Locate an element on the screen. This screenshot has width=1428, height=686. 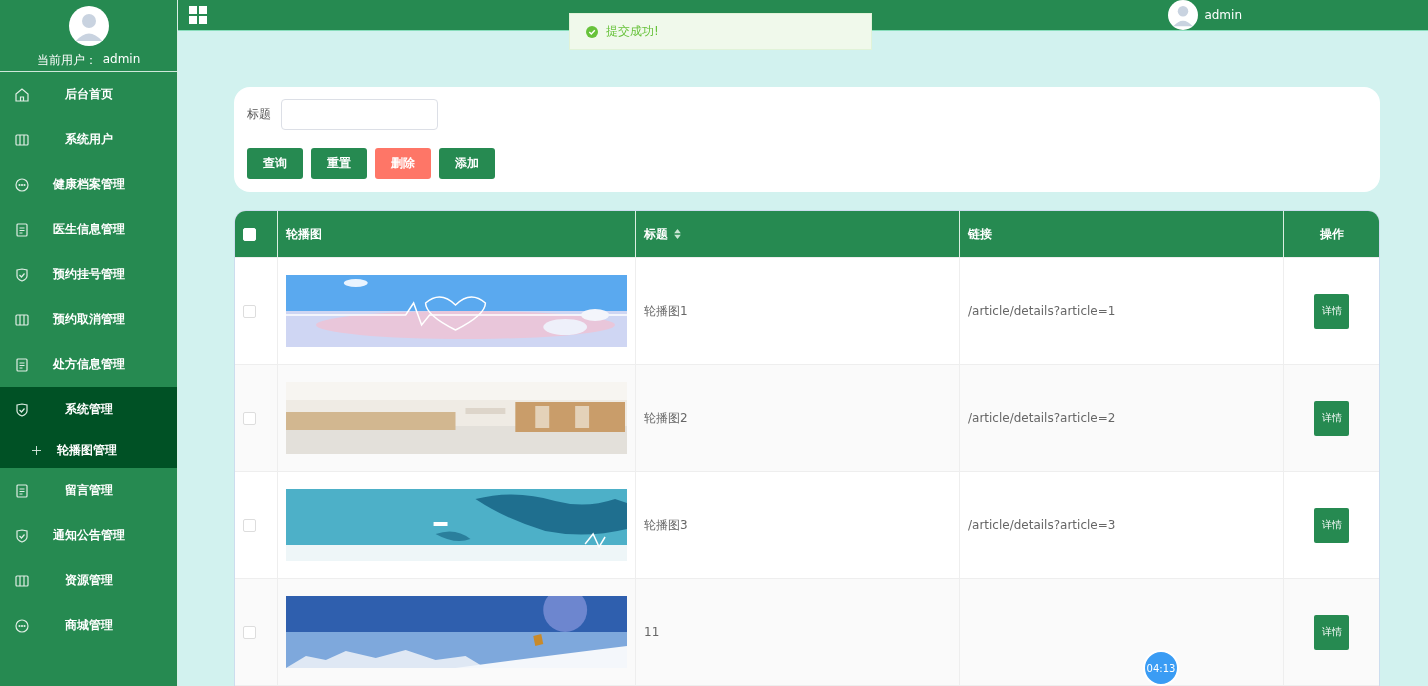
nav-item: 处方信息管理 is located at coordinates (88, 364).